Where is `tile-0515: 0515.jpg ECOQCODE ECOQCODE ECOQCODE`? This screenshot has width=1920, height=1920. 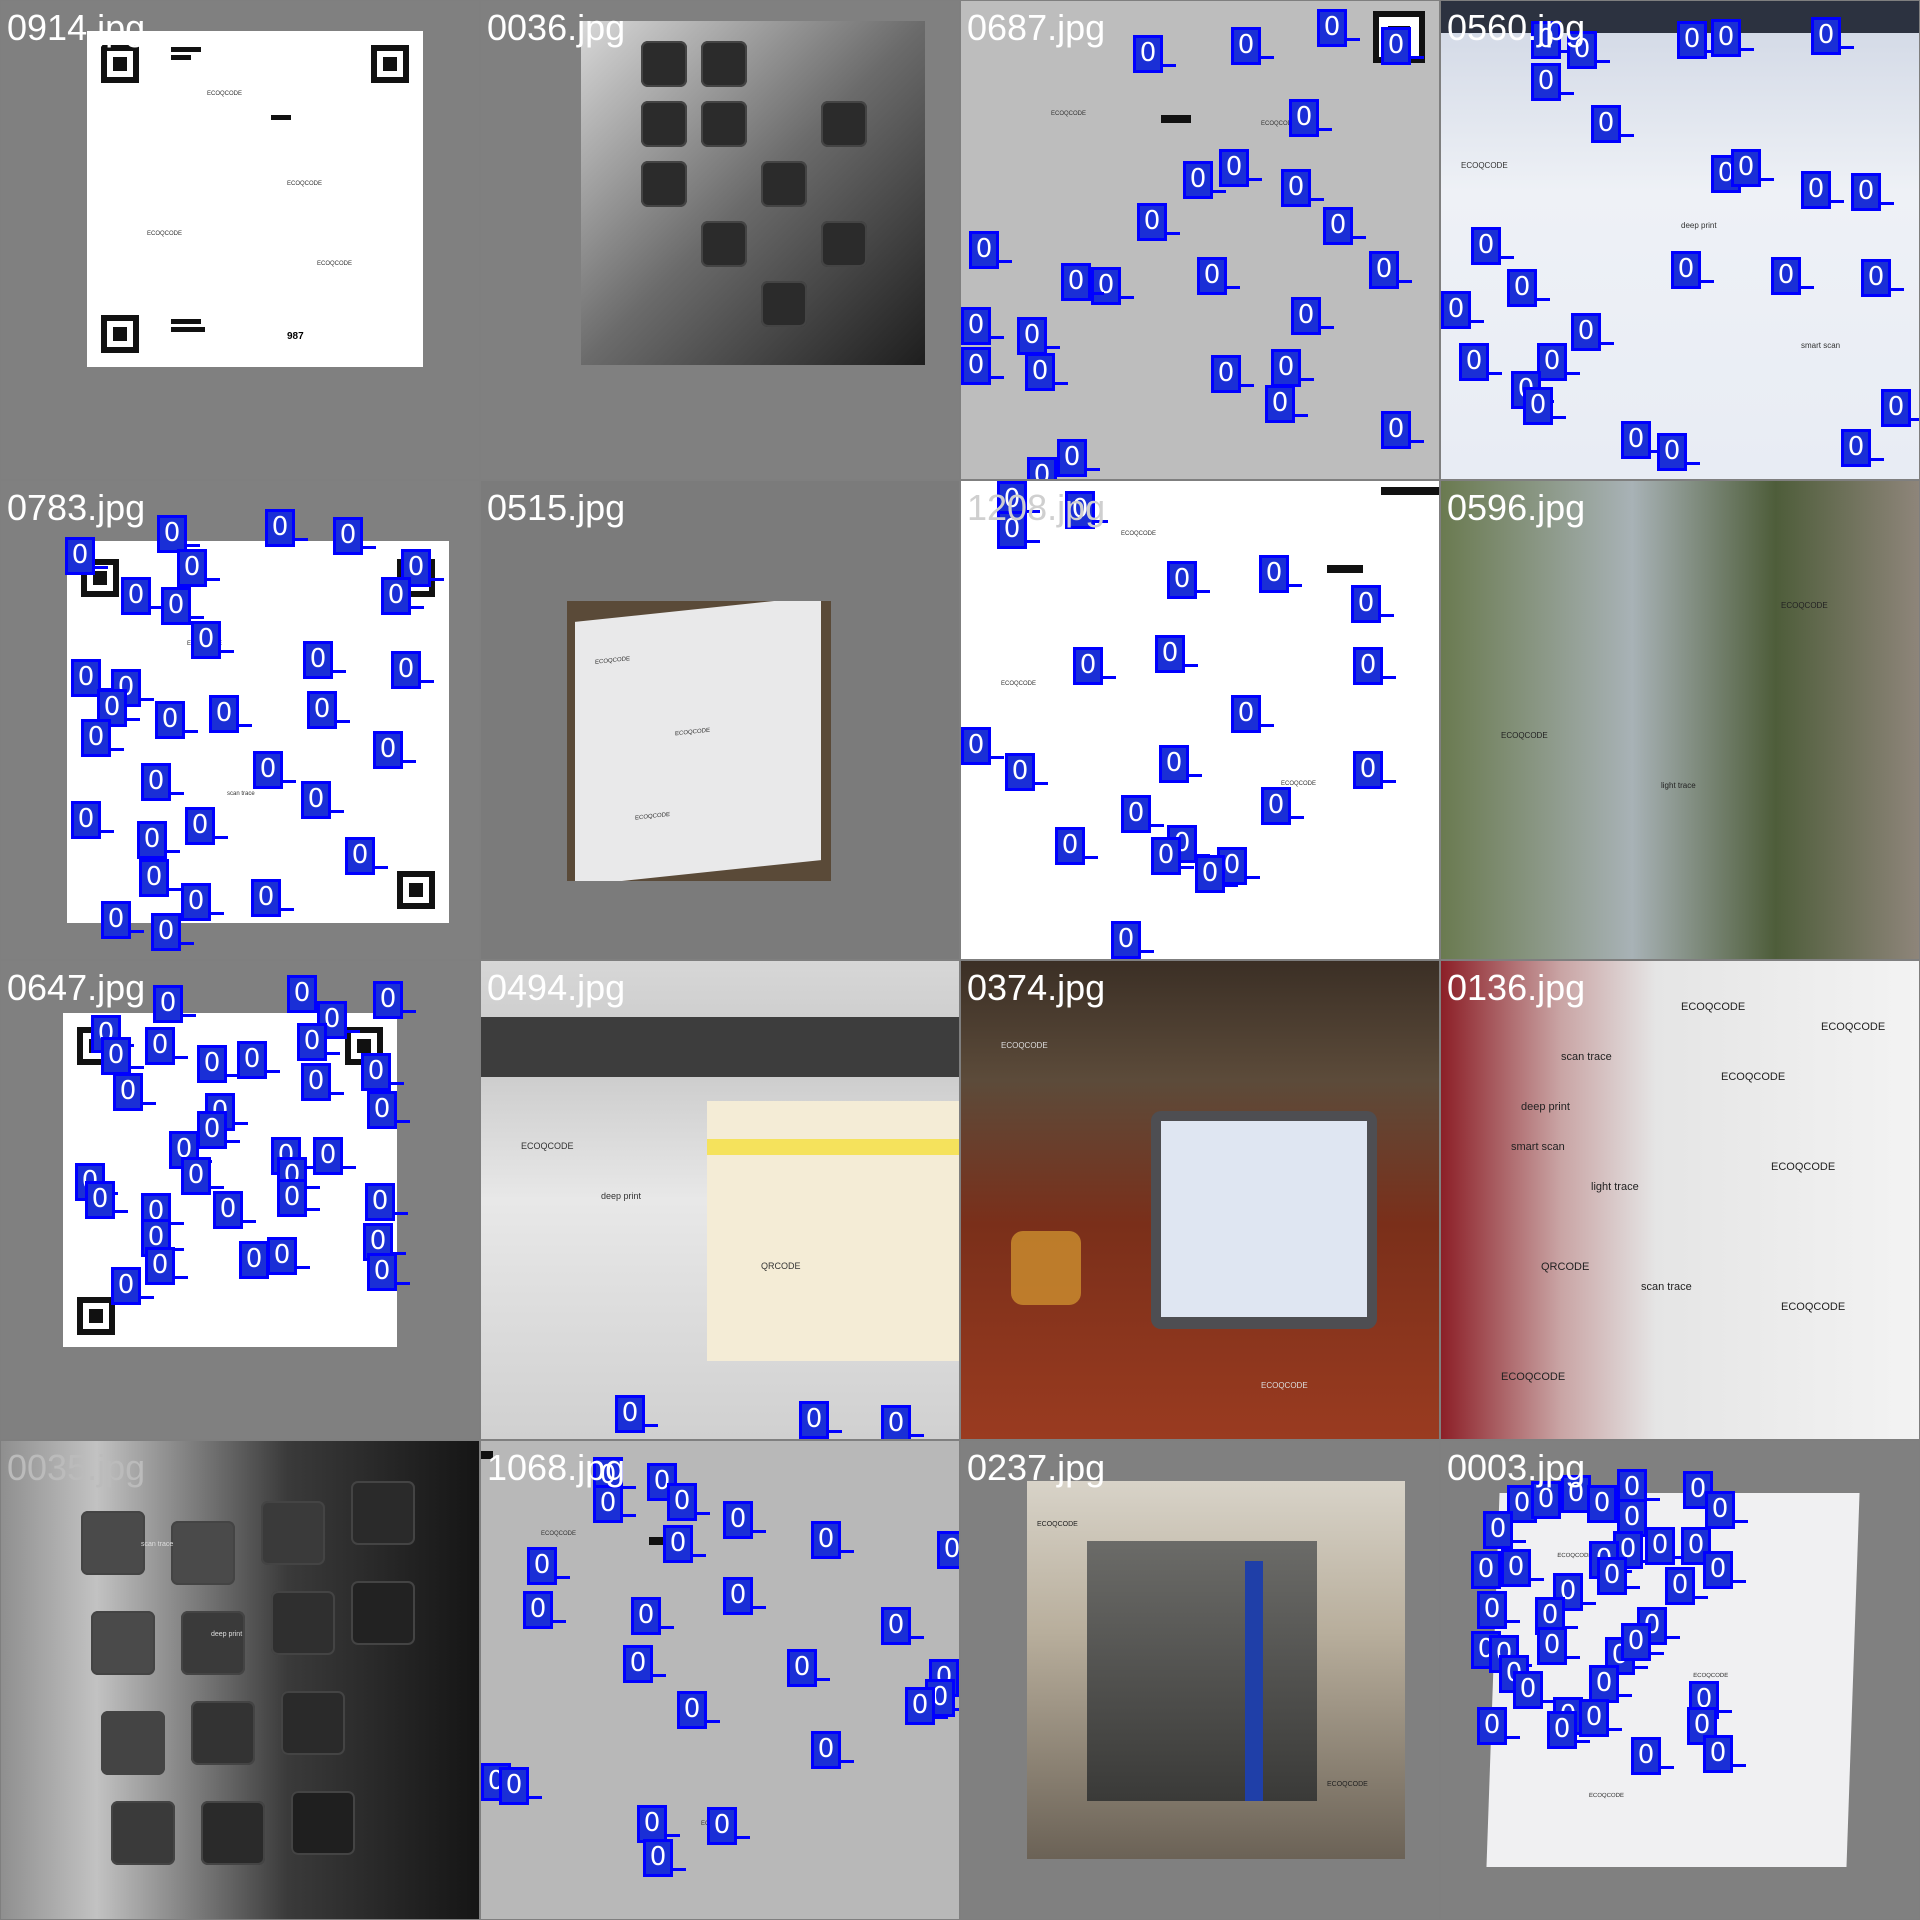 tile-0515: 0515.jpg ECOQCODE ECOQCODE ECOQCODE is located at coordinates (720, 720).